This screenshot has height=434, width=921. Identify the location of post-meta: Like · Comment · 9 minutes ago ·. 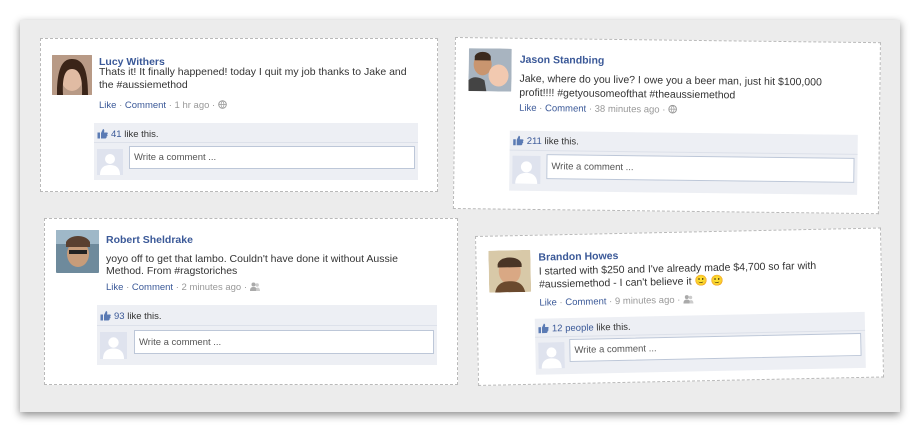
(616, 301).